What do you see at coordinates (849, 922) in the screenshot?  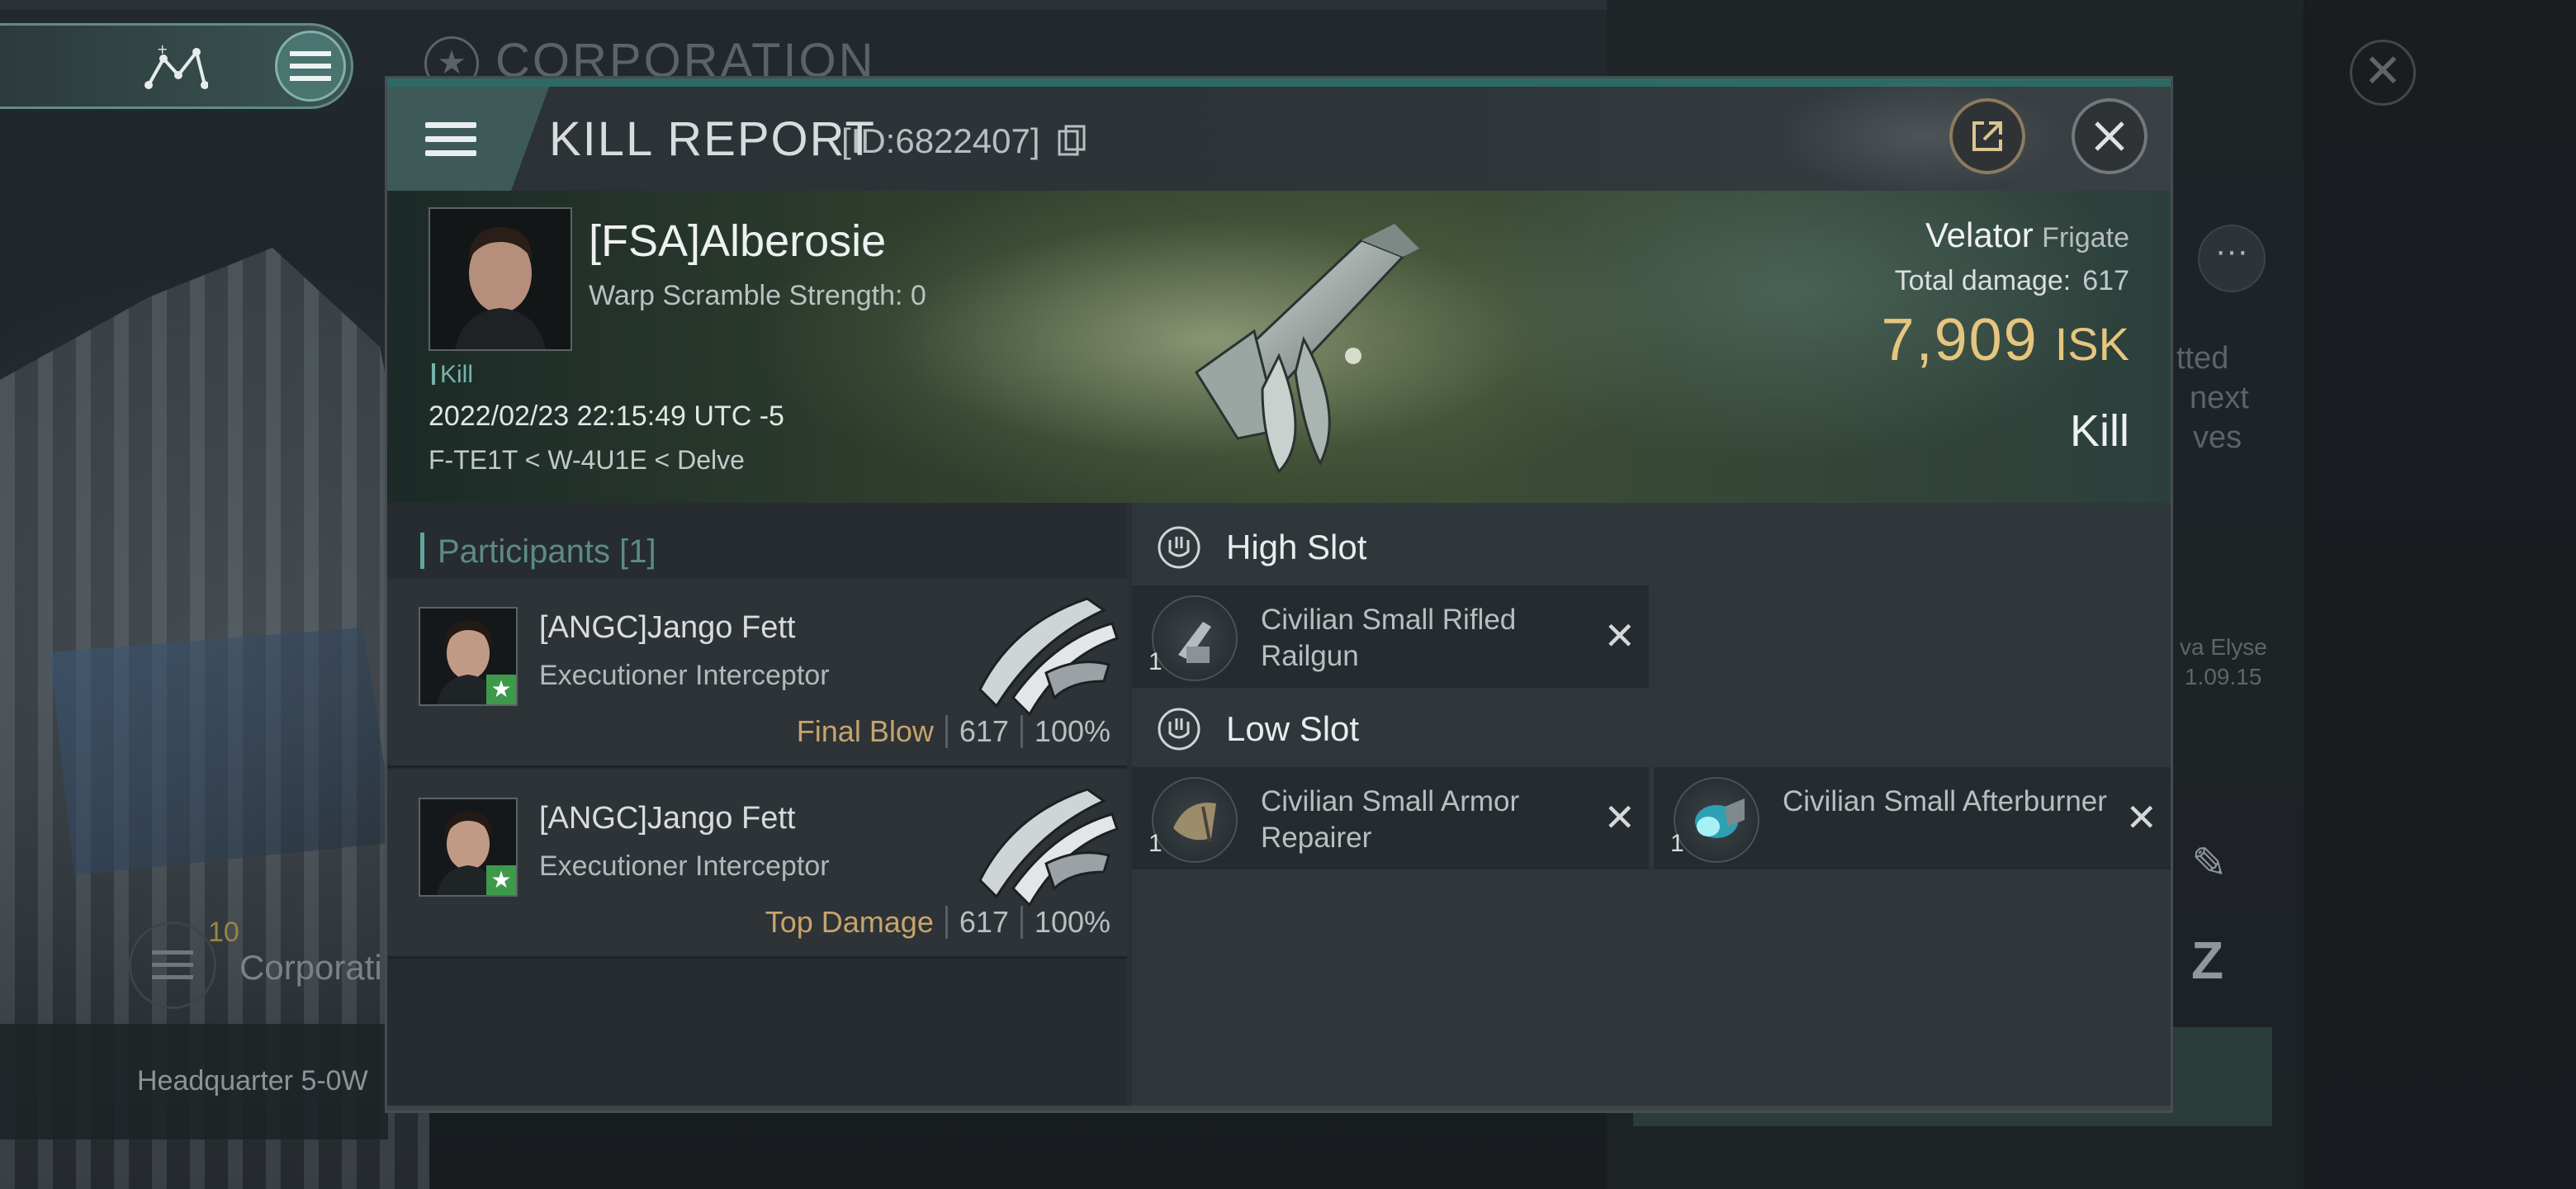 I see `participant-role: Top Damage` at bounding box center [849, 922].